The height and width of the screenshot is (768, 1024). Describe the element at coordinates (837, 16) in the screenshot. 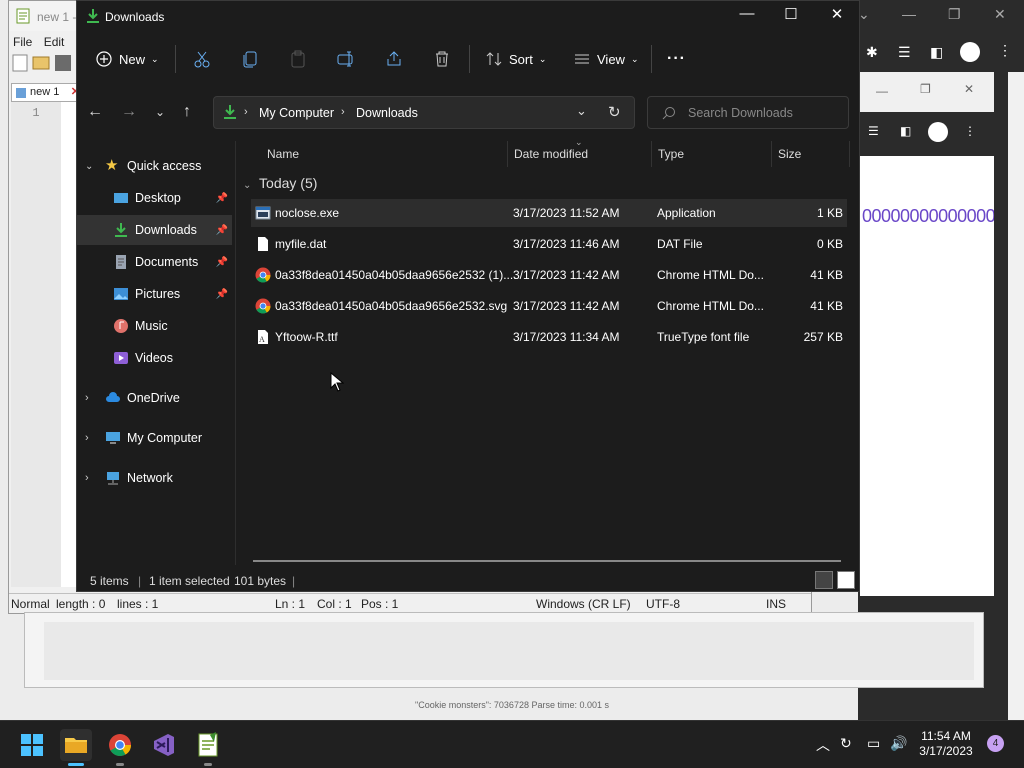

I see `close-icon: ✕` at that location.